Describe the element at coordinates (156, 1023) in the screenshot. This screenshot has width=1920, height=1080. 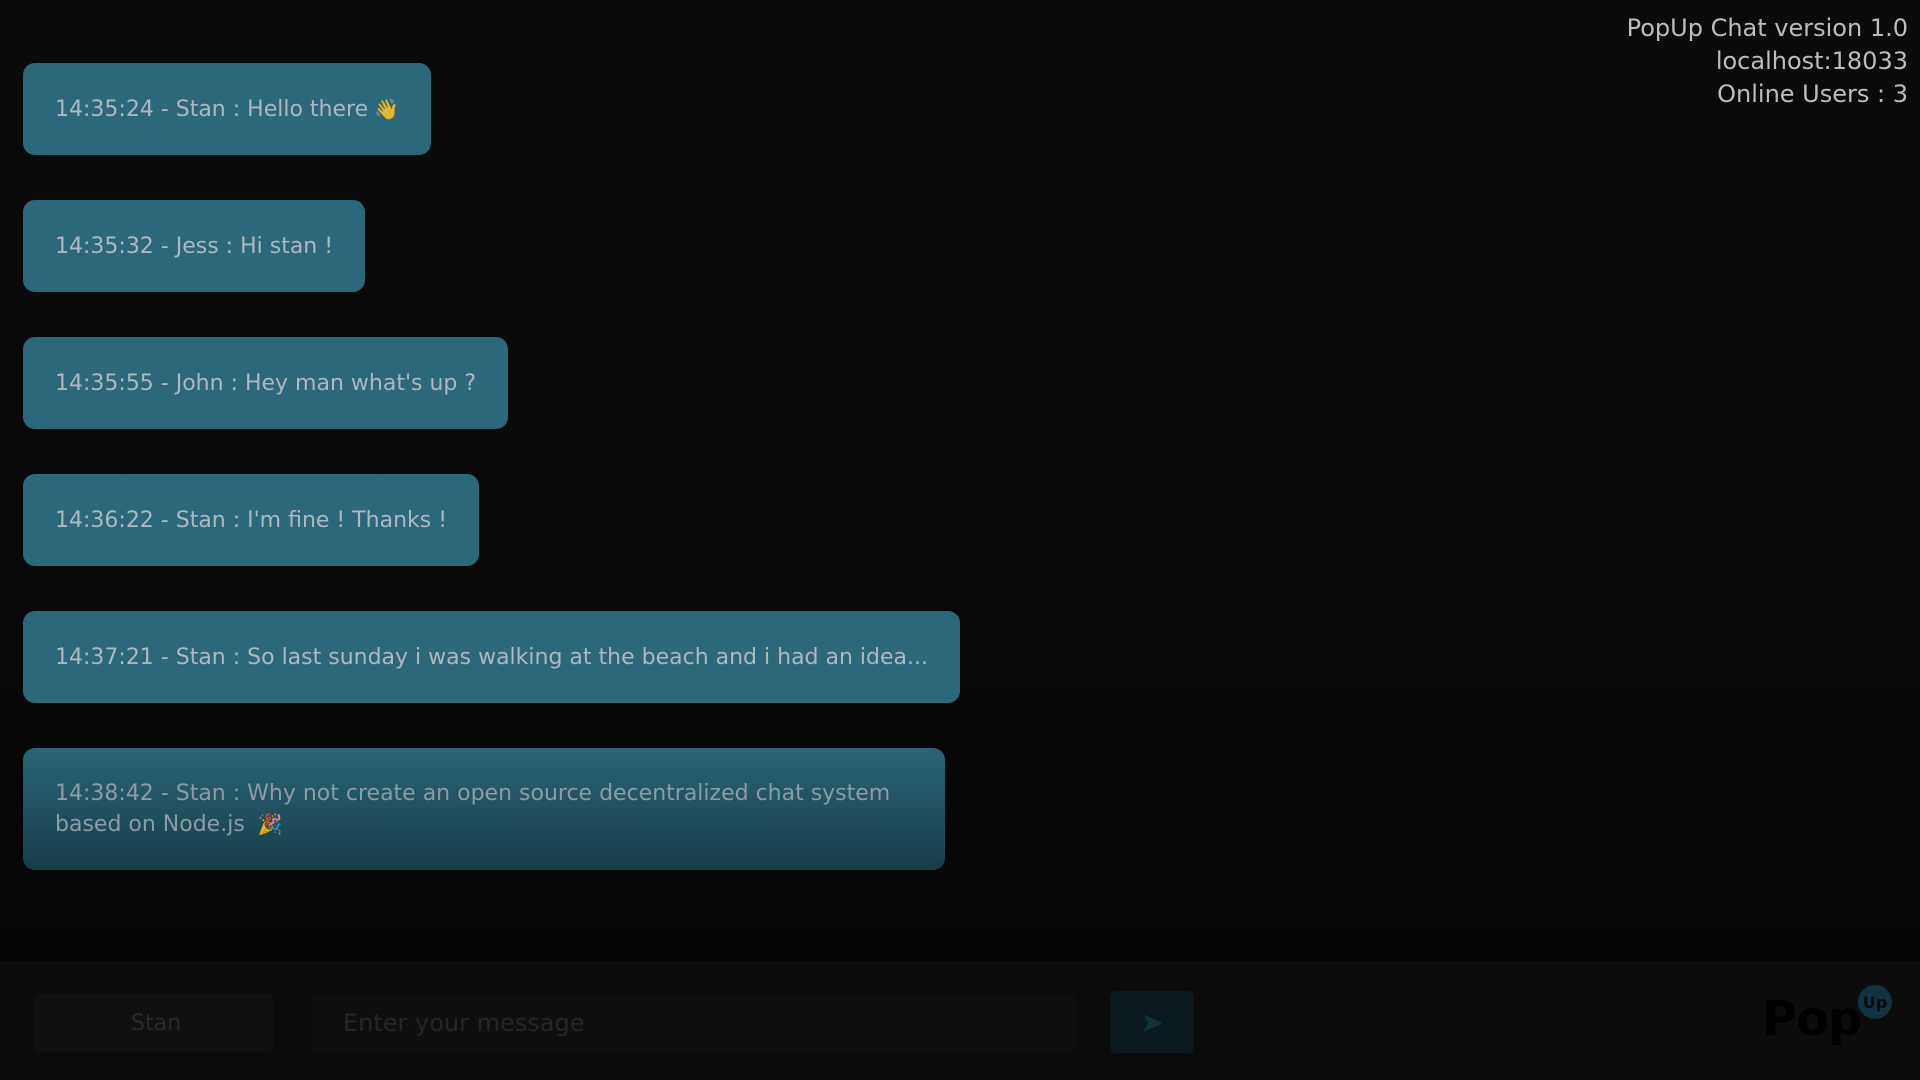
I see `username-value: Stan` at that location.